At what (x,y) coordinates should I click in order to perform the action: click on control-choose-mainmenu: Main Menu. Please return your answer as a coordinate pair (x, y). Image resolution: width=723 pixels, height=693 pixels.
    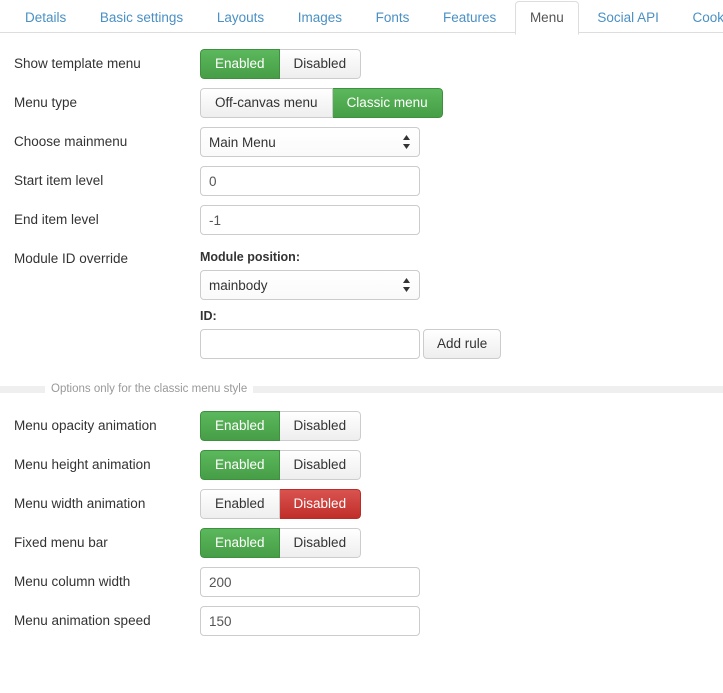
    Looking at the image, I should click on (461, 142).